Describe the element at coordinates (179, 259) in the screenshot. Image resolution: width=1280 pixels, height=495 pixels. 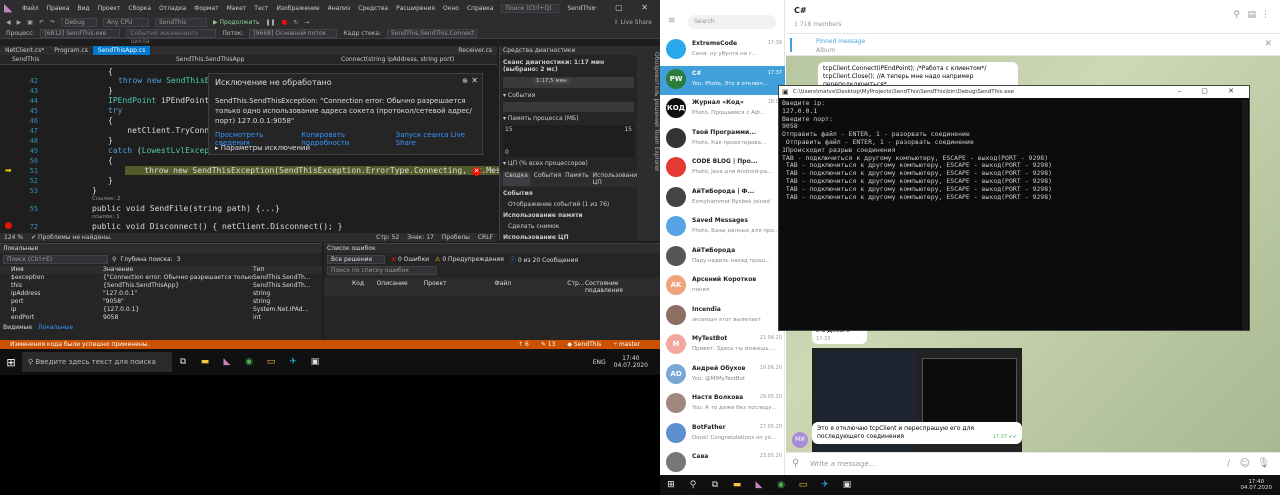
I see `search-depth-select: 3` at that location.